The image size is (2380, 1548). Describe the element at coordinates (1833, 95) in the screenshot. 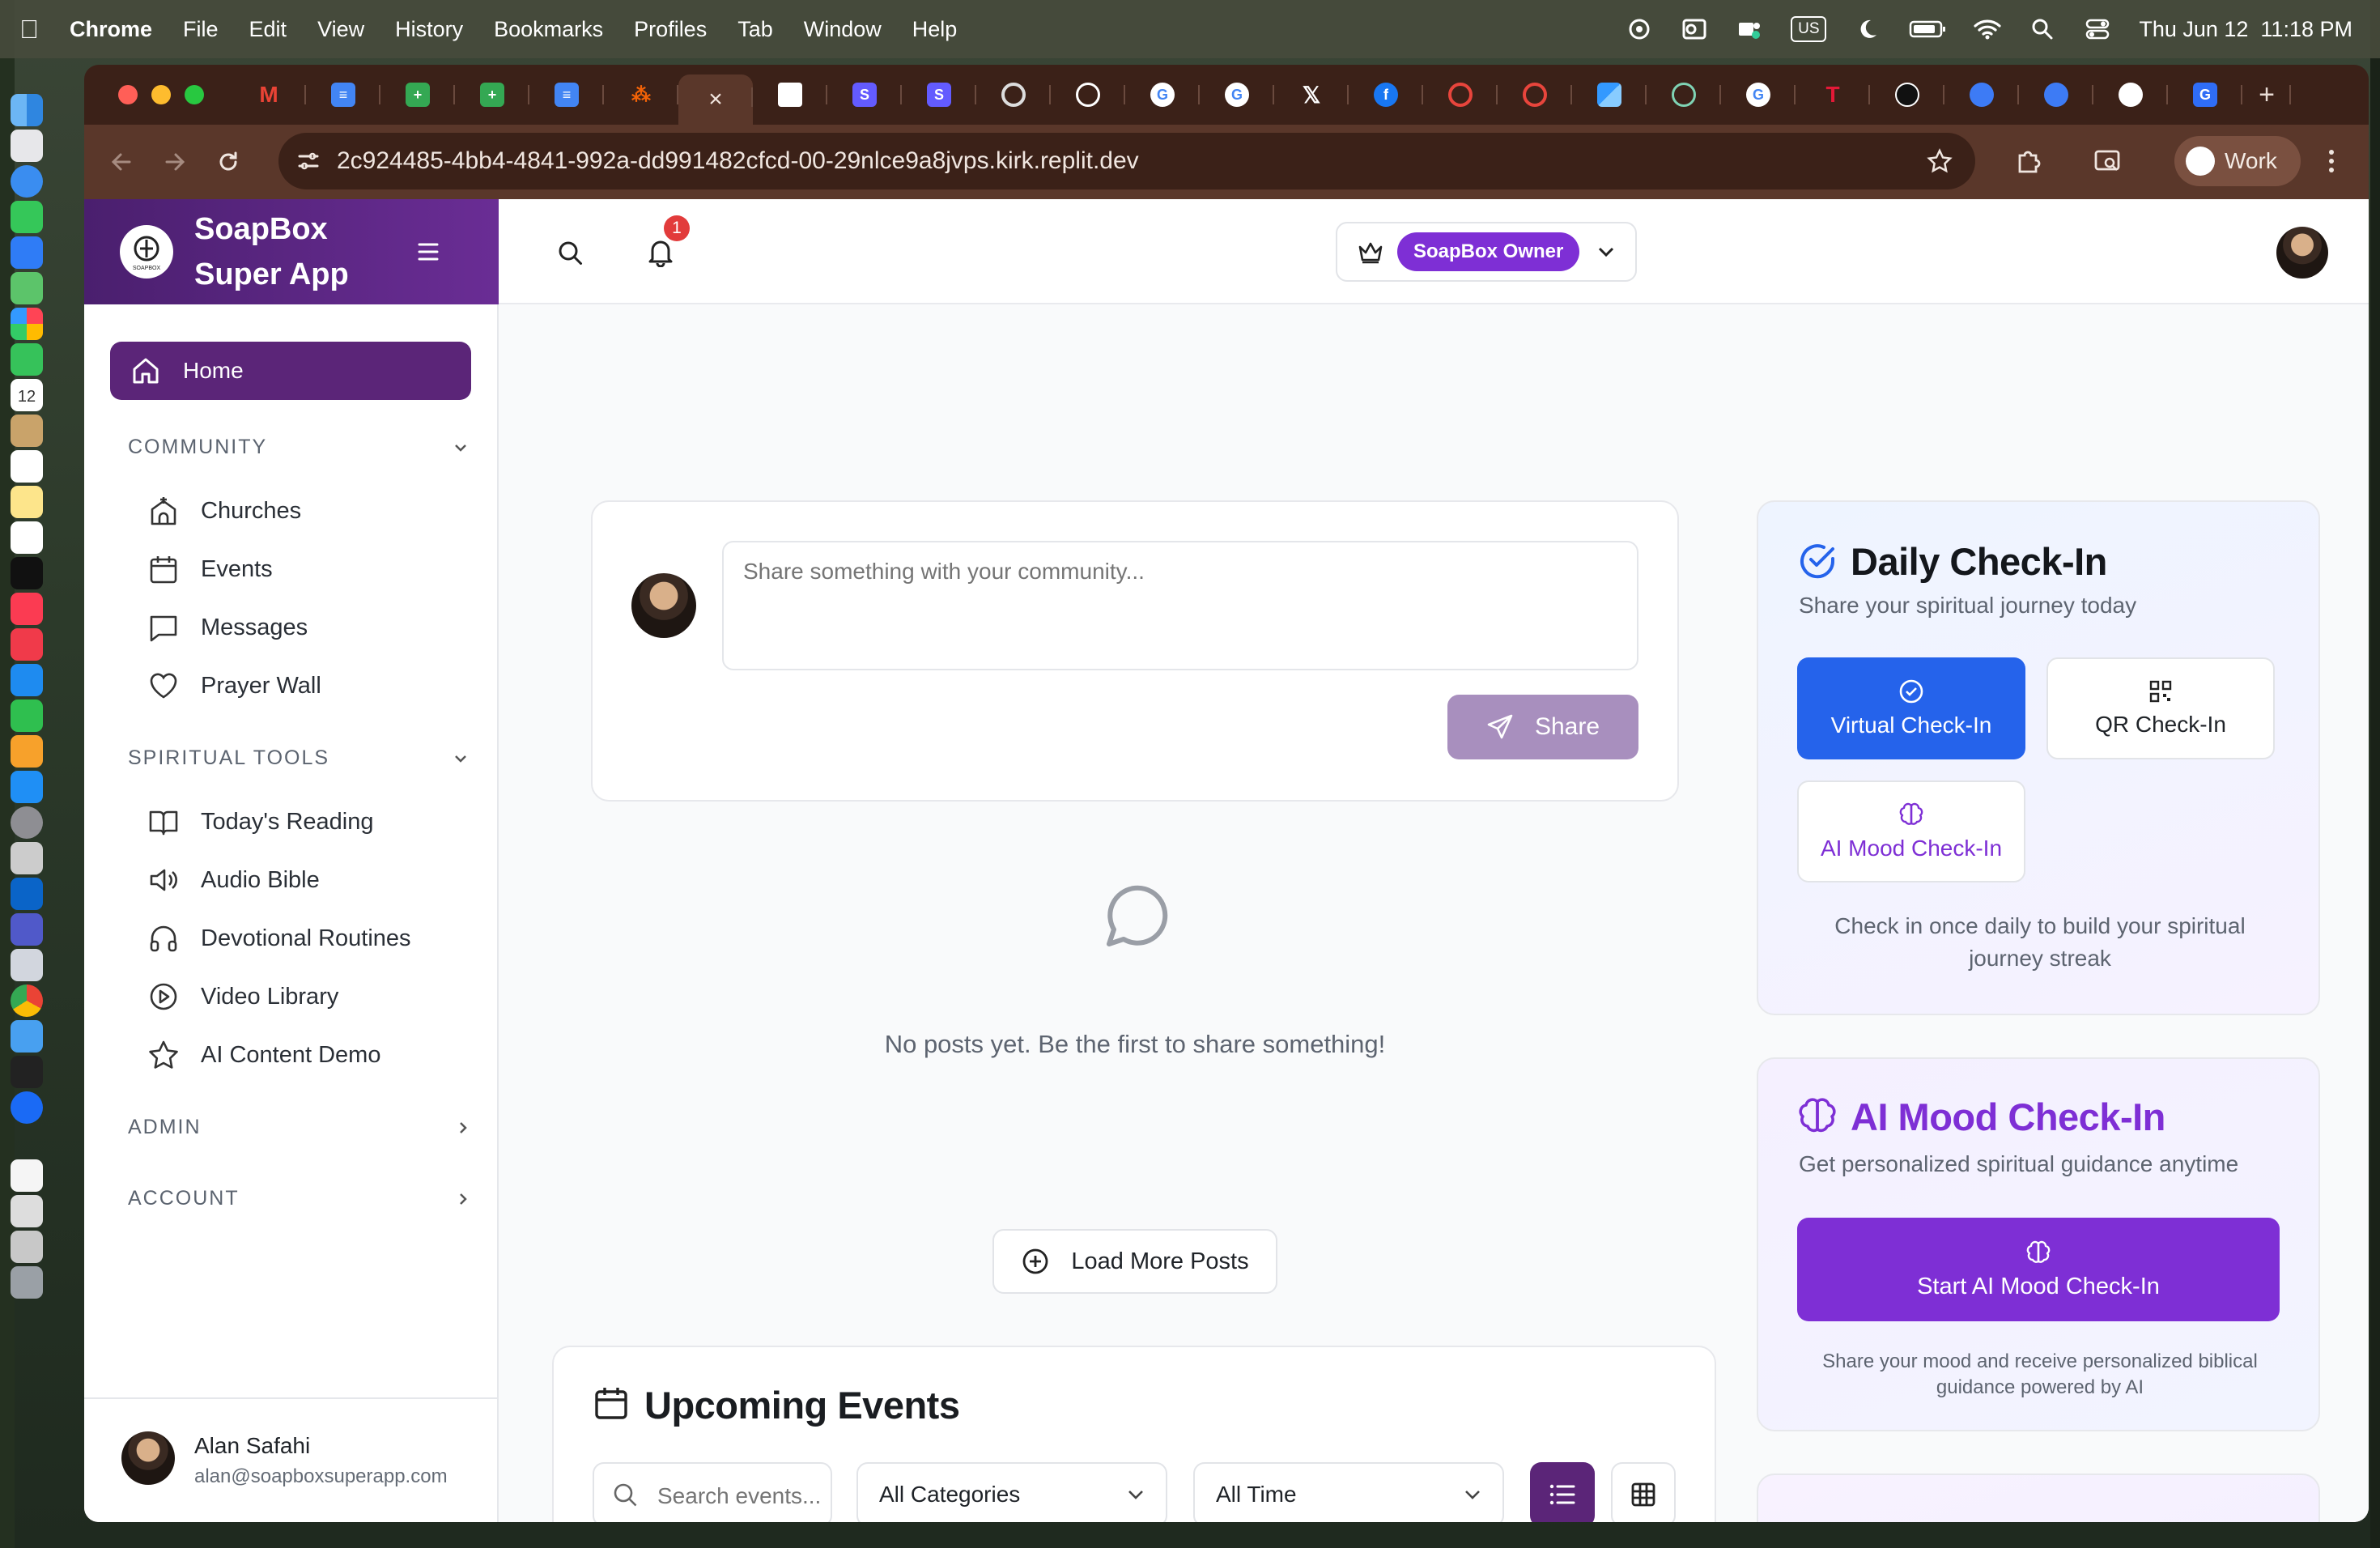

I see `tab-tesla: T` at that location.